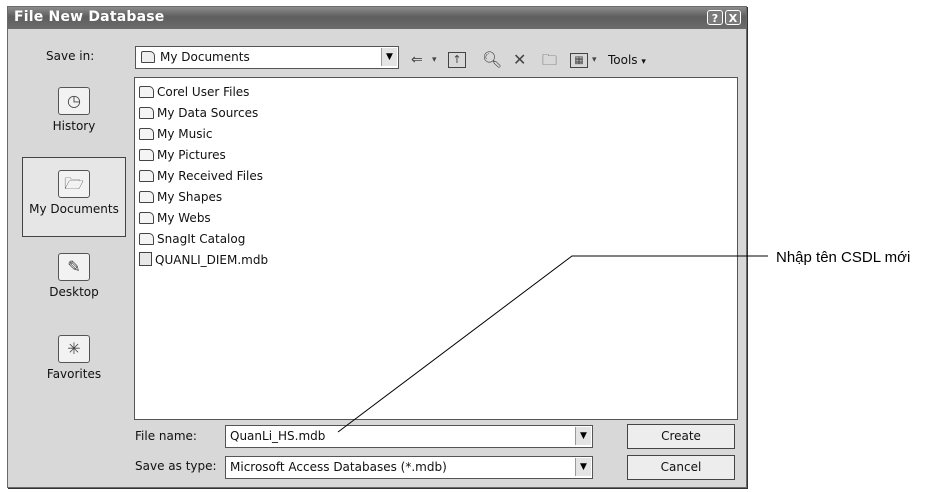  Describe the element at coordinates (843, 257) in the screenshot. I see `callout-annotation: Nhập tên CSDL mới` at that location.